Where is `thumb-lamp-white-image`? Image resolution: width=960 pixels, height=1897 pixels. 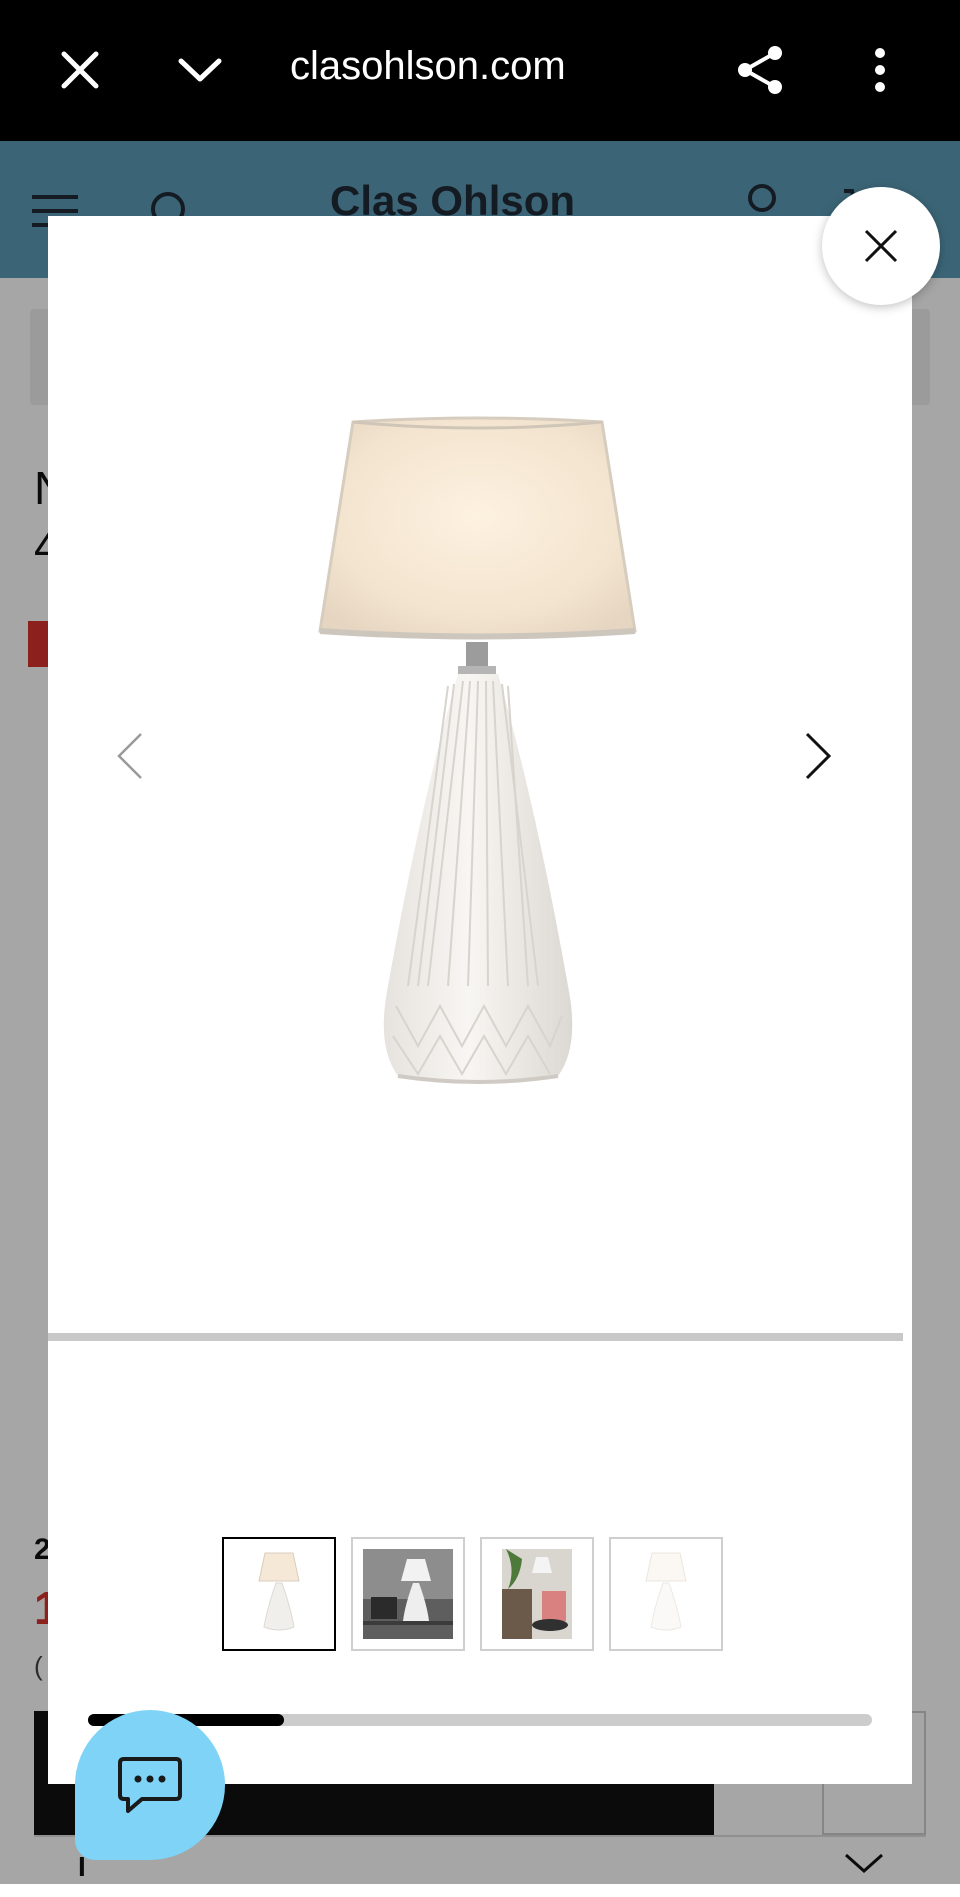
thumb-lamp-white-image is located at coordinates (666, 1591).